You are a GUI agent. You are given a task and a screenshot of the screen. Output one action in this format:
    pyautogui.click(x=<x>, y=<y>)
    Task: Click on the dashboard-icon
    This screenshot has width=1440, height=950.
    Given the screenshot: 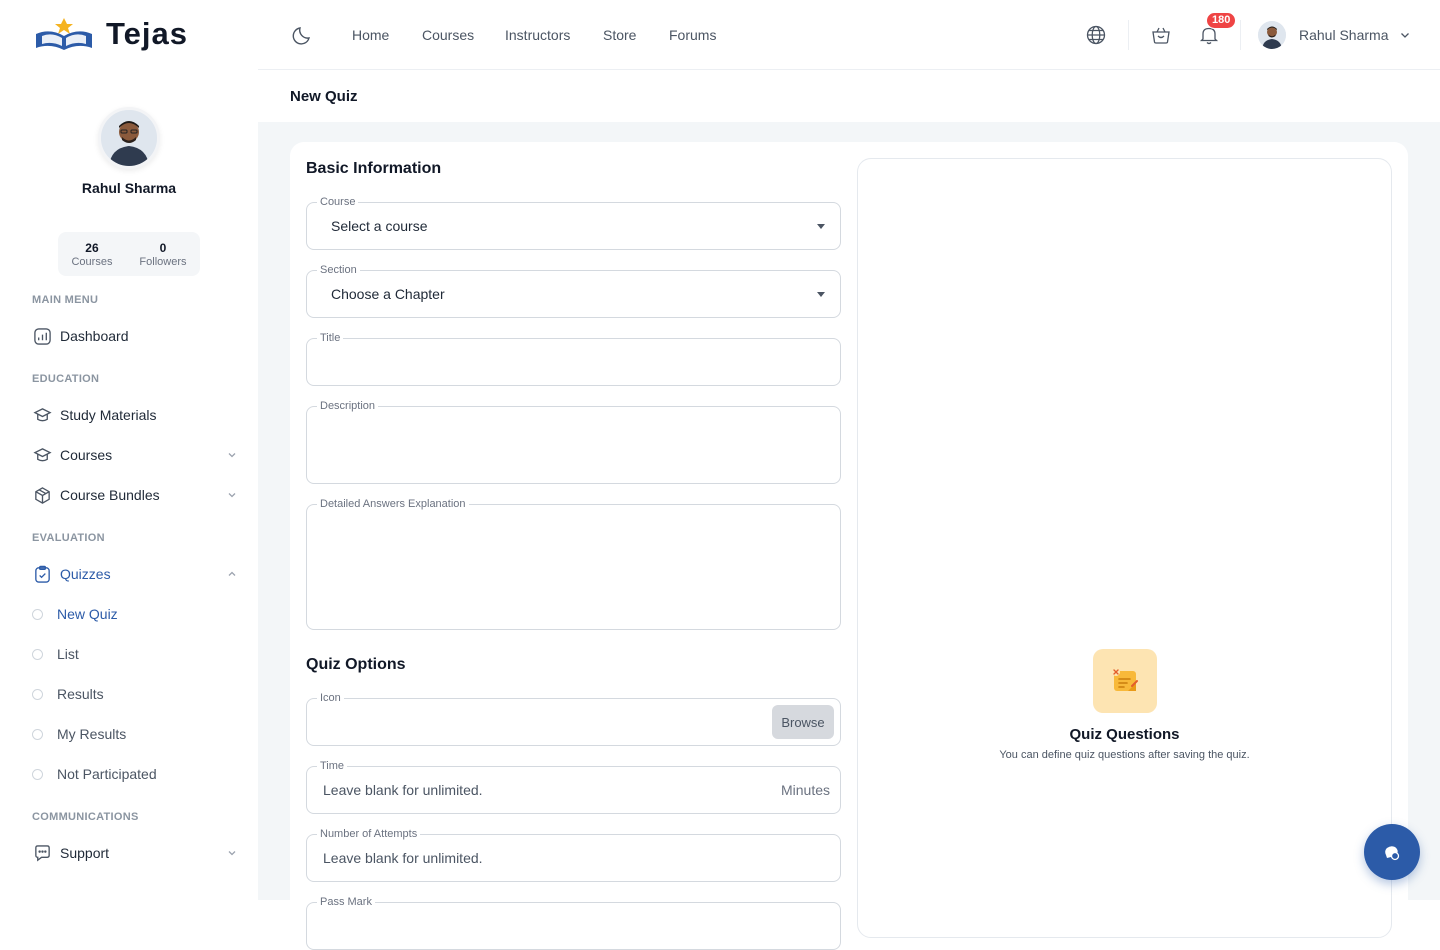 What is the action you would take?
    pyautogui.click(x=42, y=336)
    